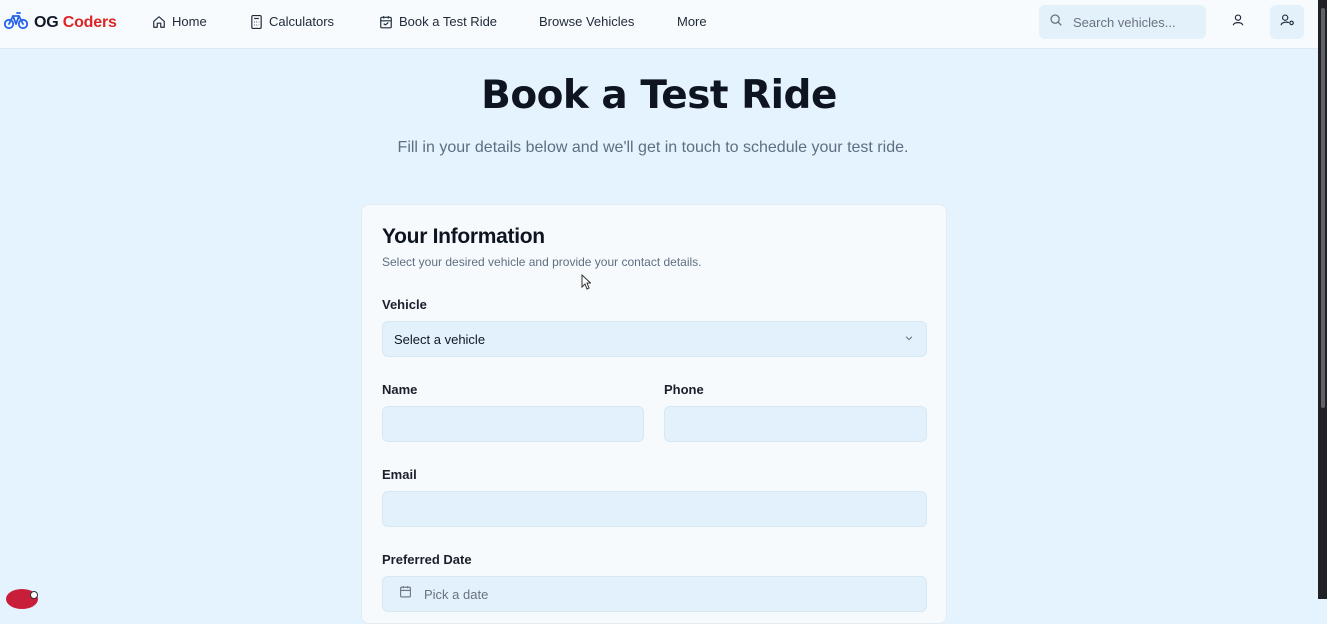 Image resolution: width=1327 pixels, height=624 pixels. I want to click on email-field, so click(654, 509).